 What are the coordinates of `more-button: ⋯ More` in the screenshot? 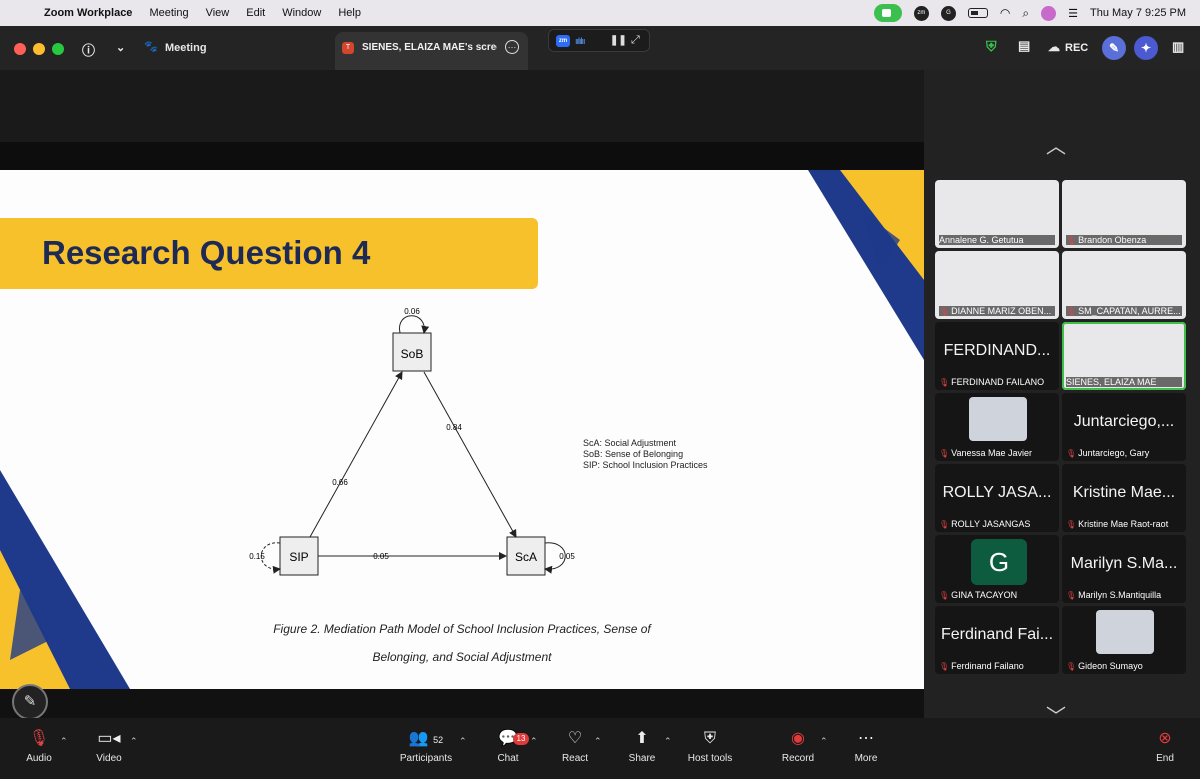 It's located at (866, 746).